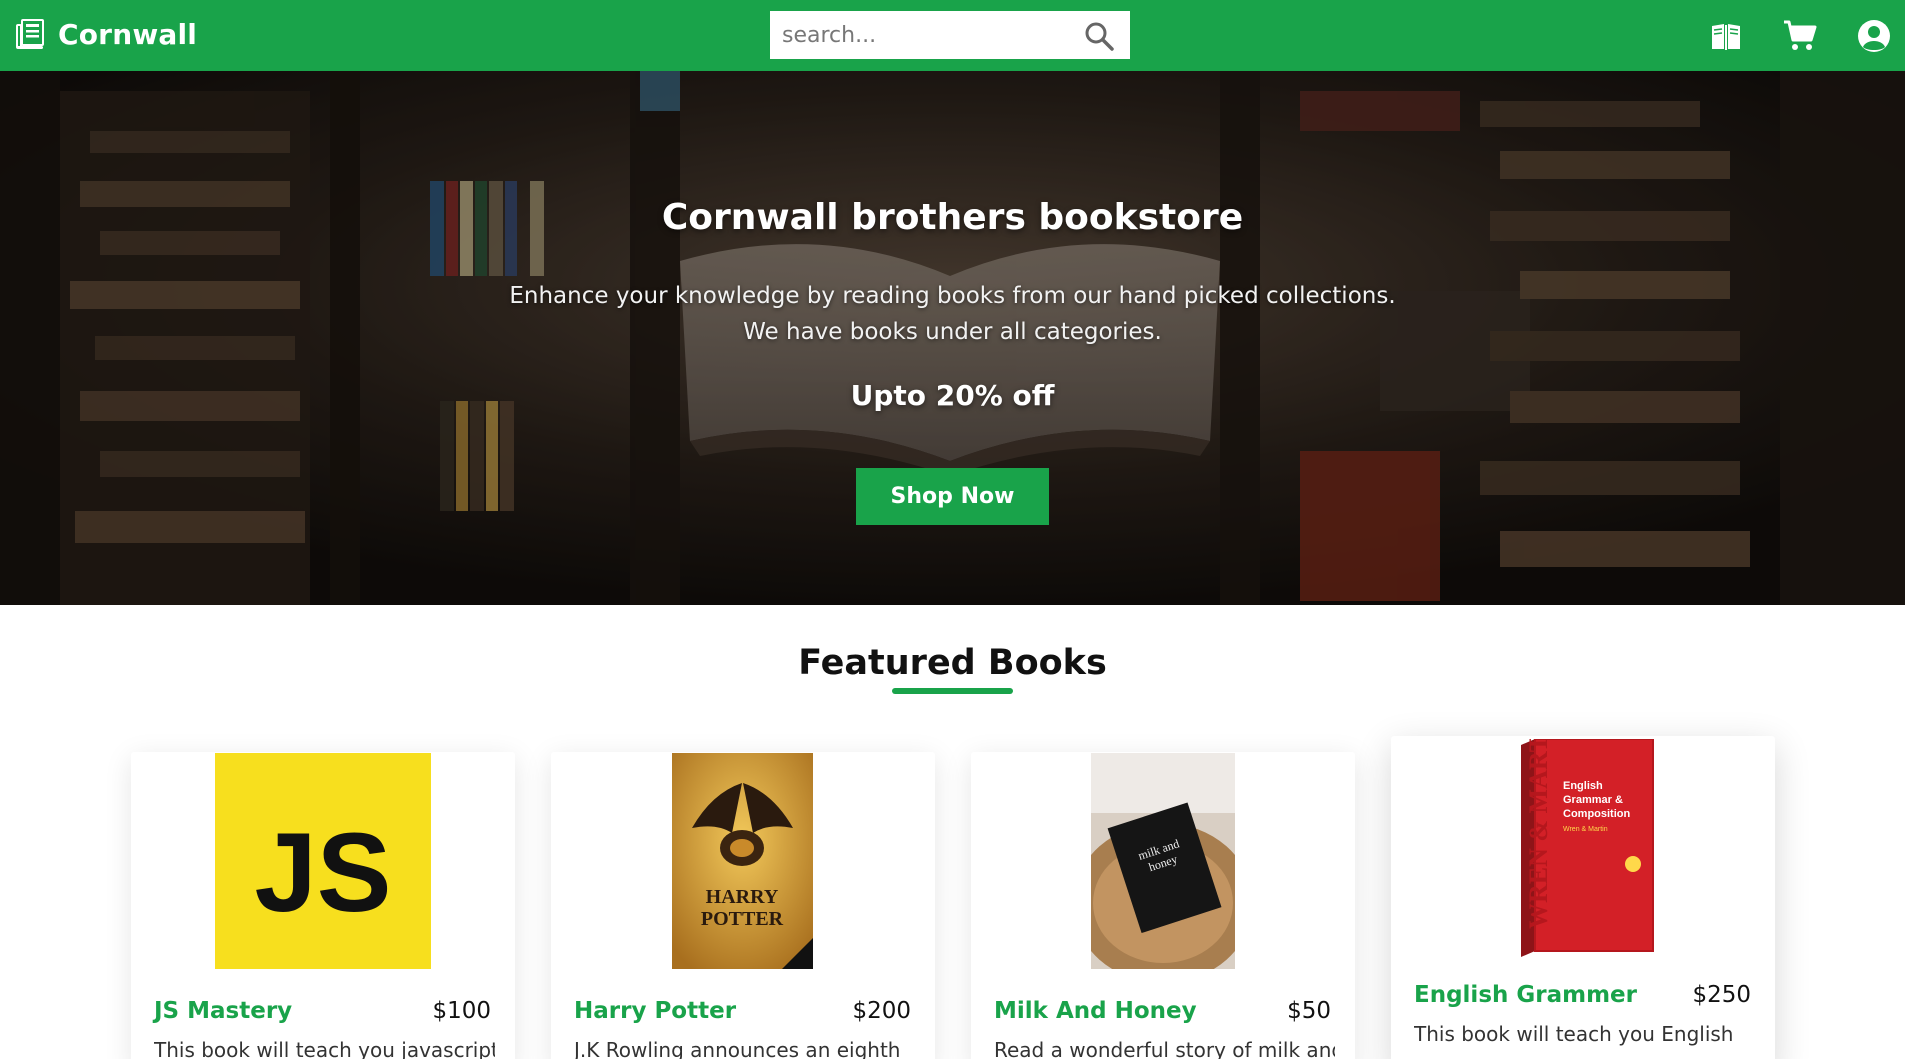 This screenshot has height=1059, width=1905. Describe the element at coordinates (461, 1011) in the screenshot. I see `book-price: $100` at that location.